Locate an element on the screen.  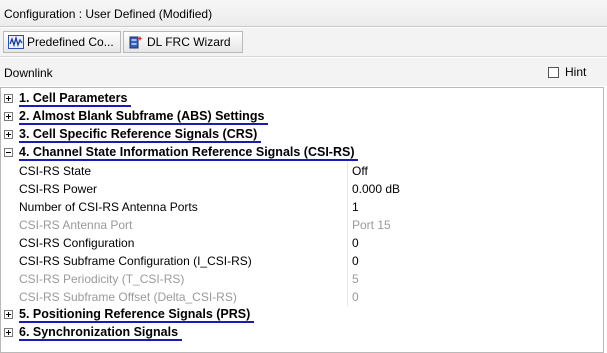
property-row-antenna-port: CSI-RS Antenna Port Port 15 is located at coordinates (302, 225).